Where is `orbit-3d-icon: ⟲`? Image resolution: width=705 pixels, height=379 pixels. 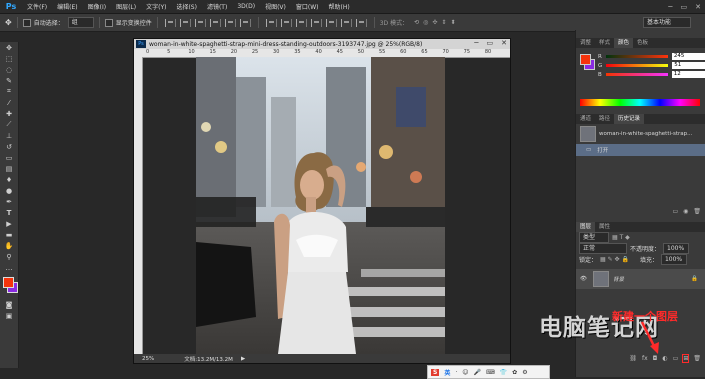
orbit-3d-icon: ⟲ is located at coordinates (416, 22).